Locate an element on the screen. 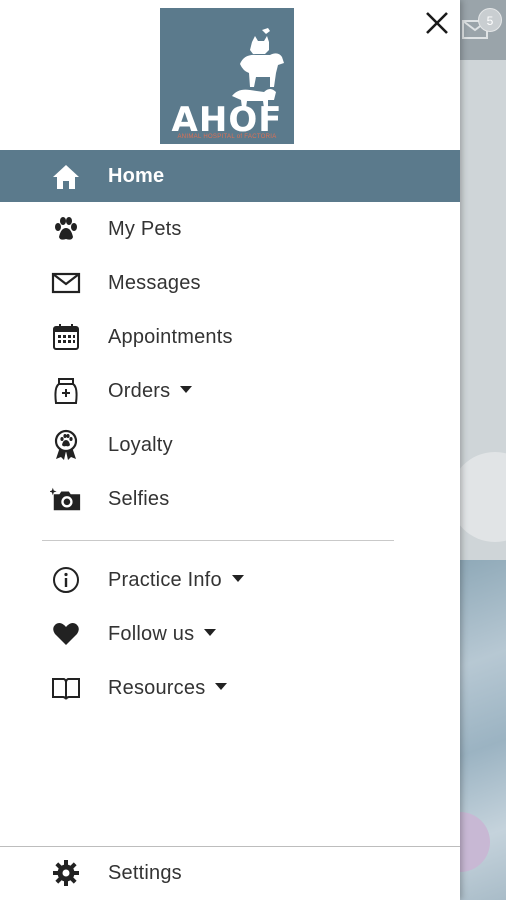  award-ribbon-icon is located at coordinates (66, 444).